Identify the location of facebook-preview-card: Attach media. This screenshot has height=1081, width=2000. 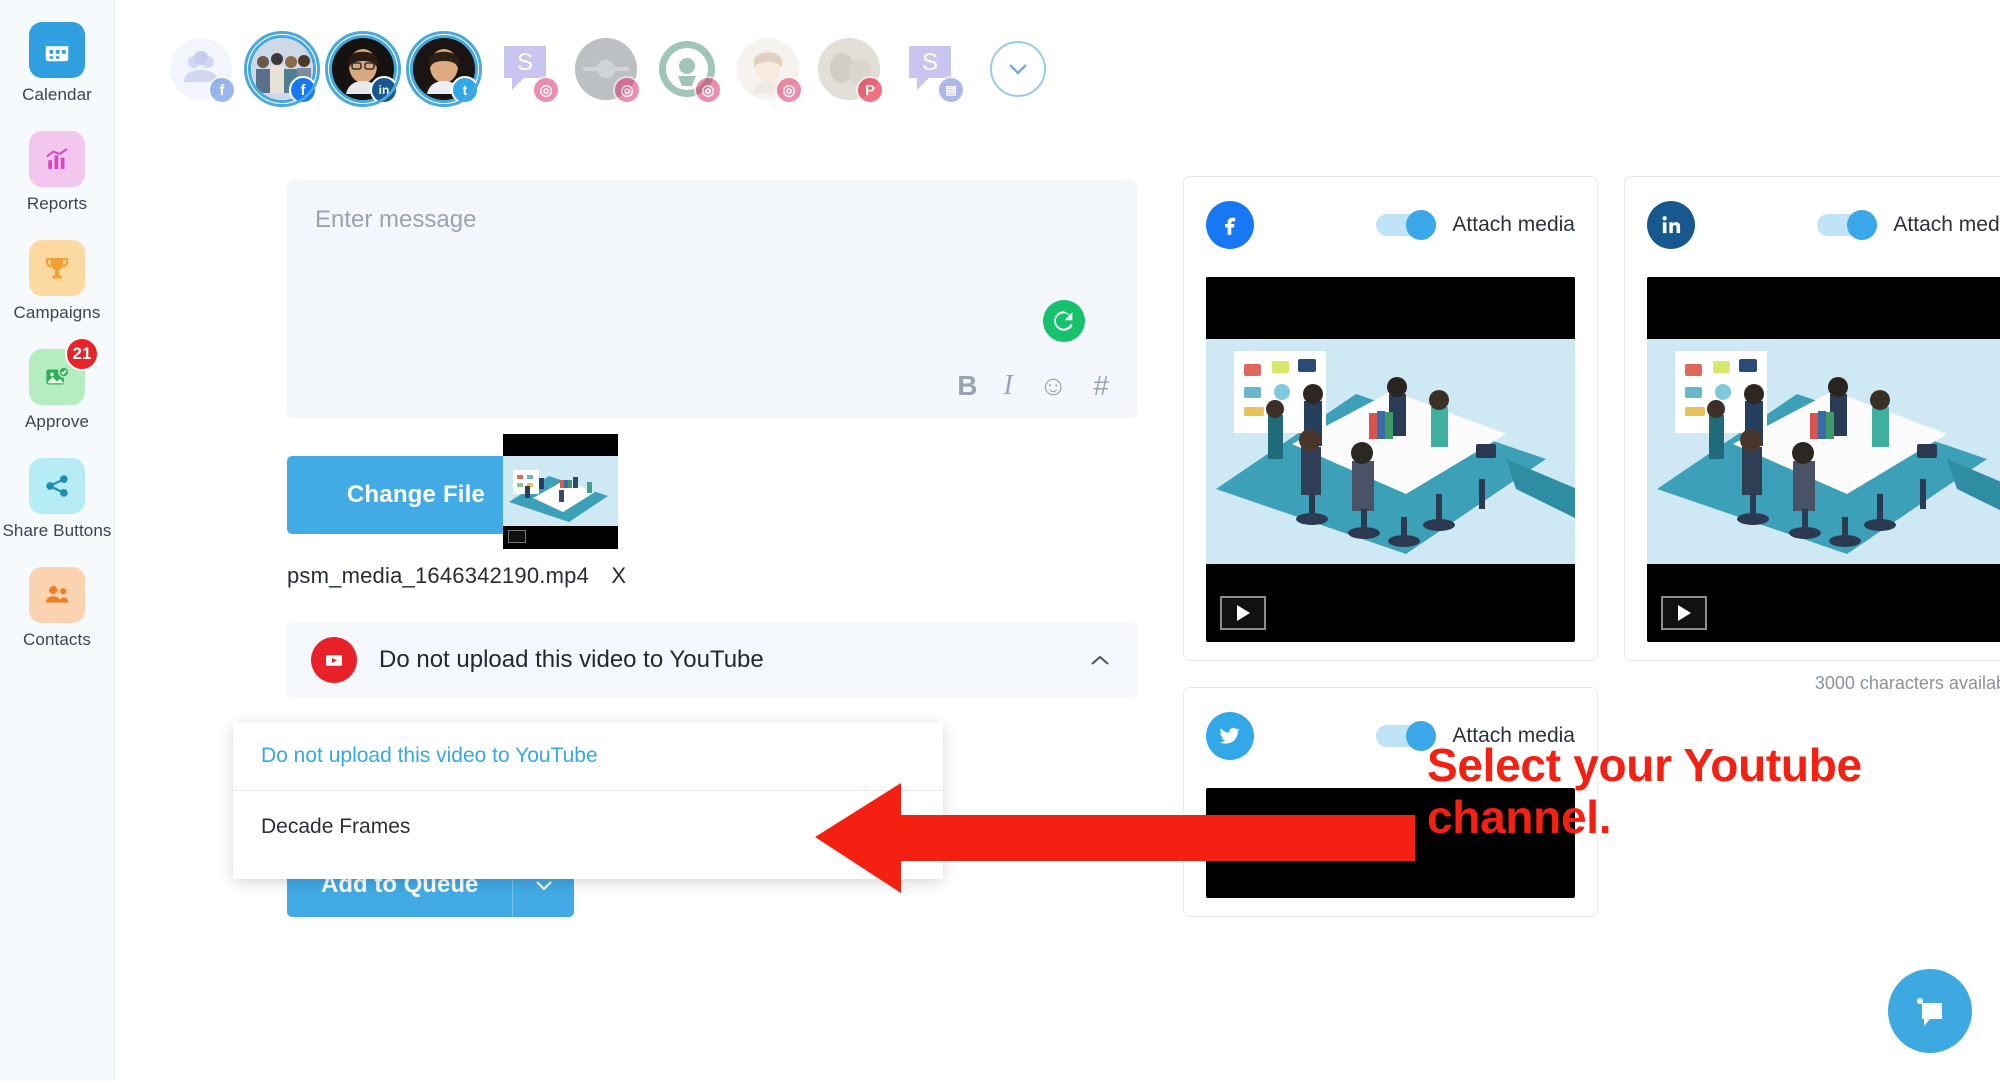
(1390, 418).